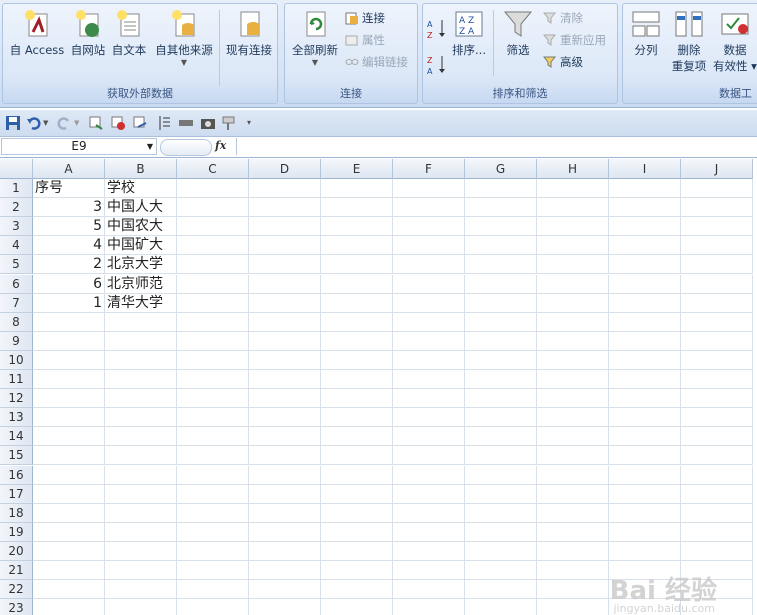 The height and width of the screenshot is (615, 757). I want to click on cell-J10, so click(717, 360).